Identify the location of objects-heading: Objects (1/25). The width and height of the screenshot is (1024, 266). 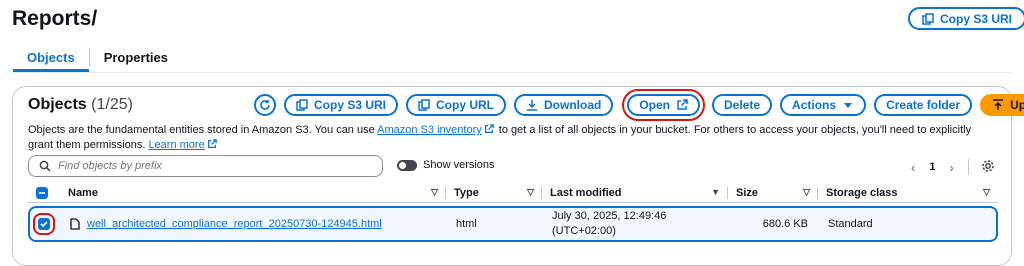
(80, 105).